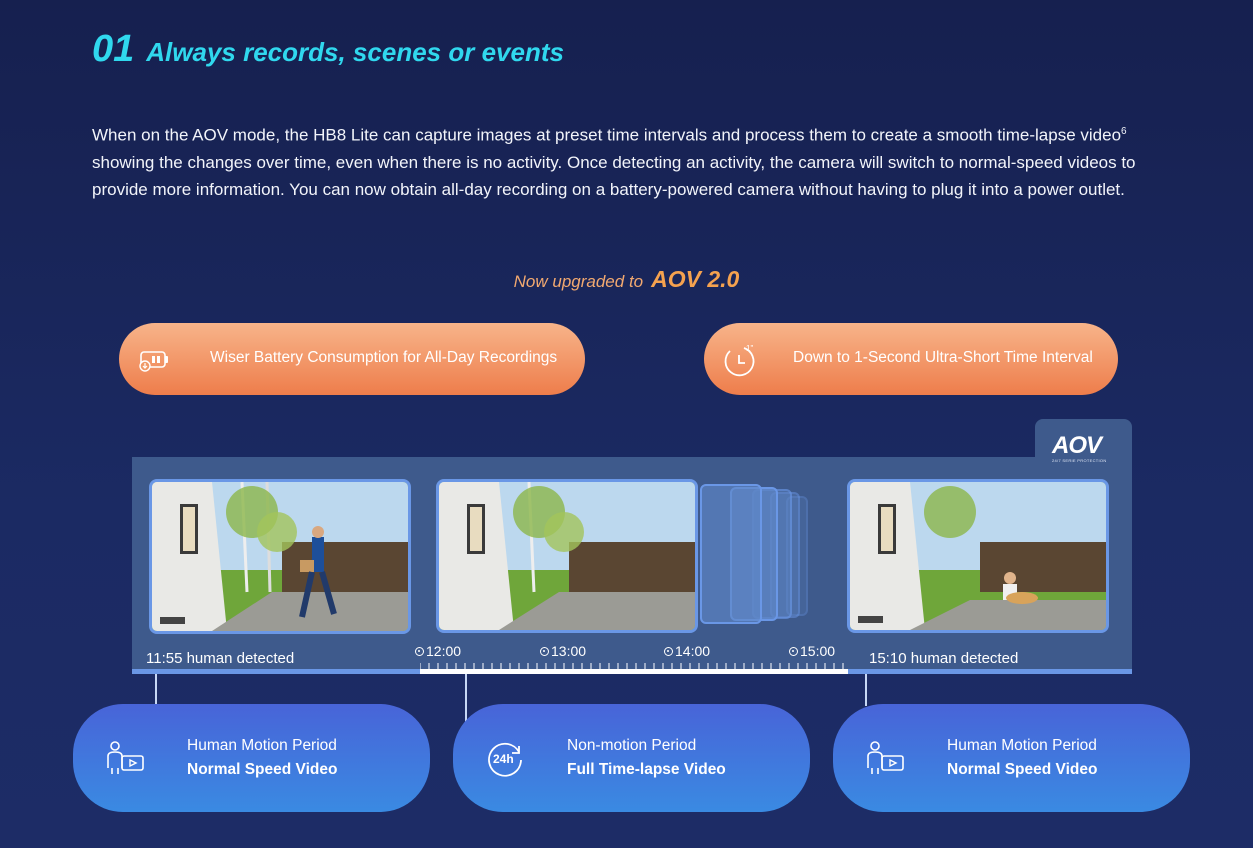 This screenshot has height=848, width=1253. I want to click on tick-text: 12:00, so click(444, 651).